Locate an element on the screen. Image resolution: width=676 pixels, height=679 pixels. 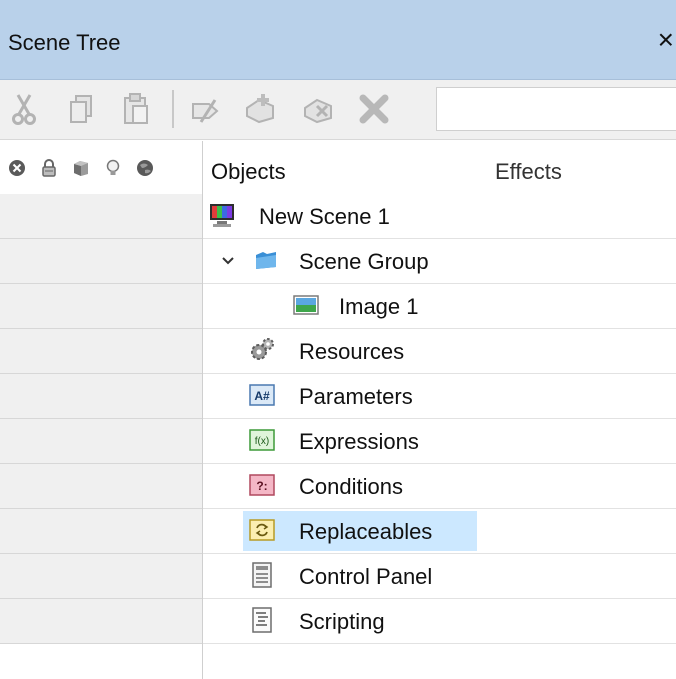
tree-item-label: Parameters is located at coordinates (356, 396).